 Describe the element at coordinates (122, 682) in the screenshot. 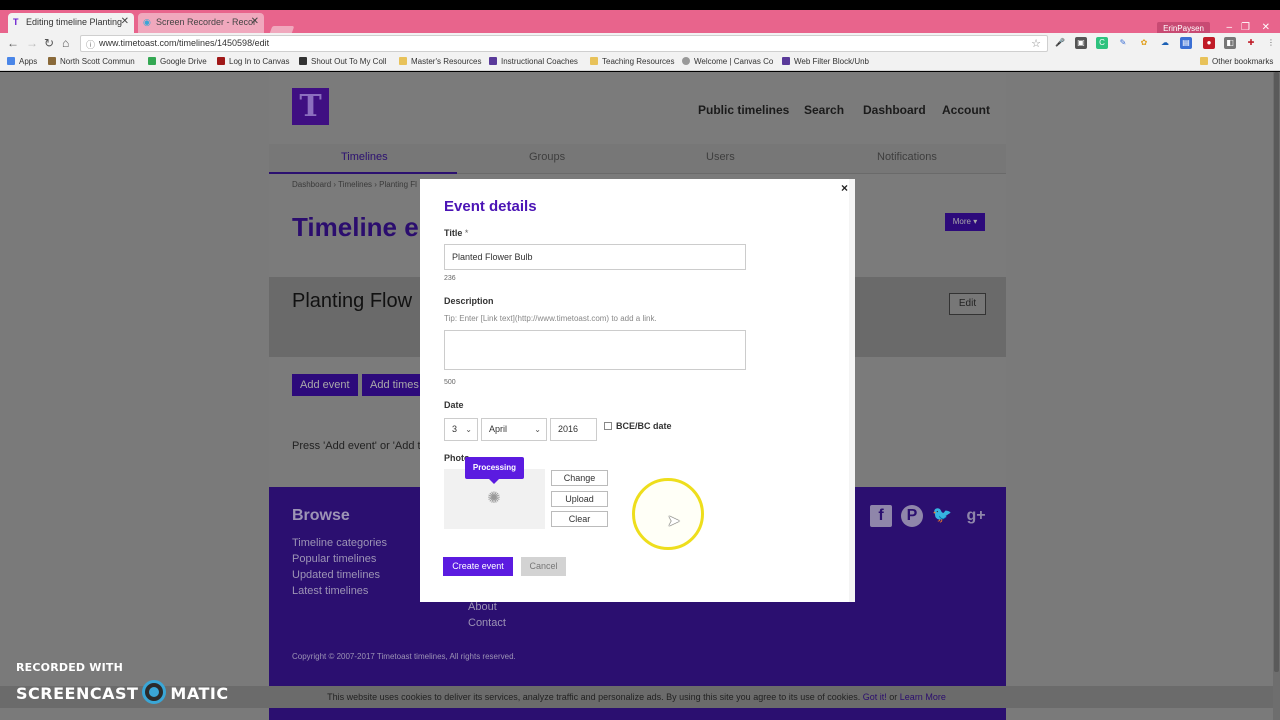

I see `screencast-watermark: RECORDED WITH SCREENCAST MATIC` at that location.